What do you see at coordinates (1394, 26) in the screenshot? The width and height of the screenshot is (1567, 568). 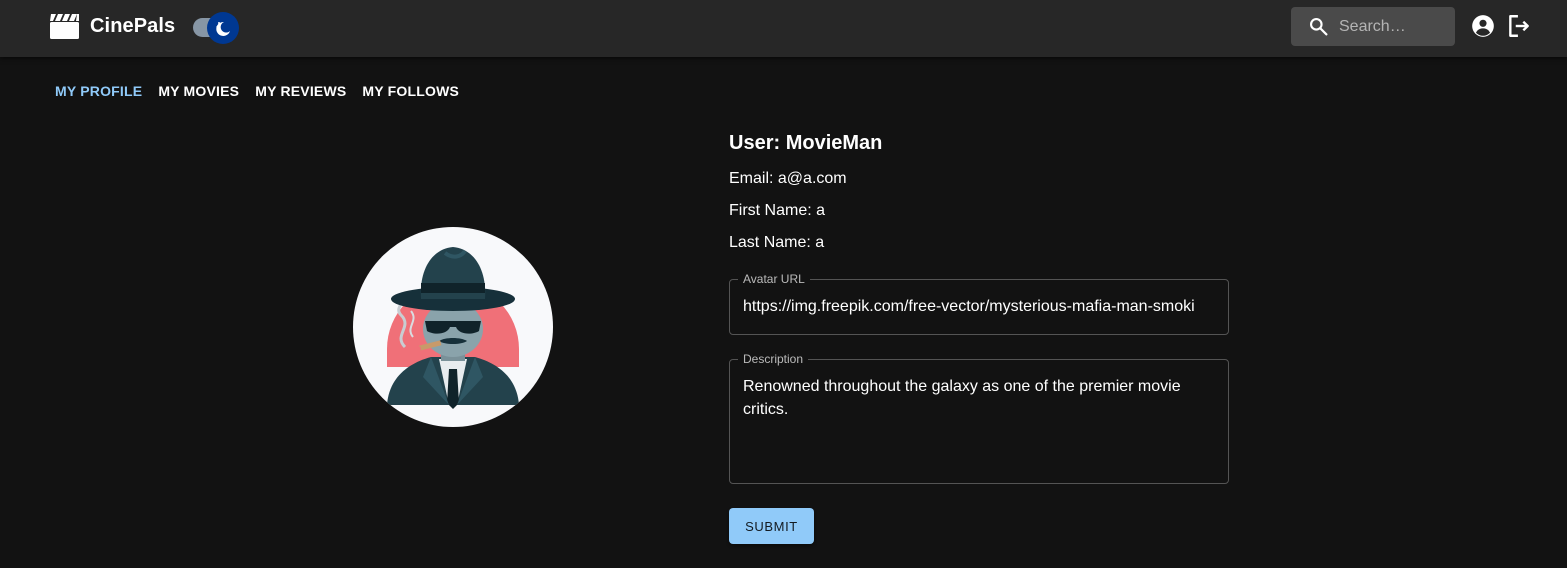 I see `search-input` at bounding box center [1394, 26].